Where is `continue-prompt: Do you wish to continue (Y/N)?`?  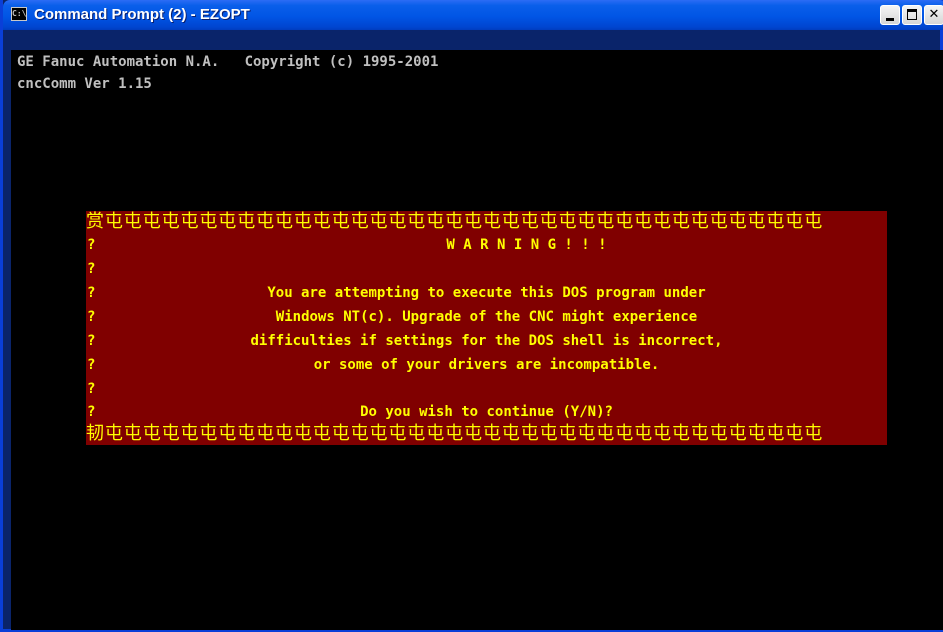
continue-prompt: Do you wish to continue (Y/N)? is located at coordinates (486, 412).